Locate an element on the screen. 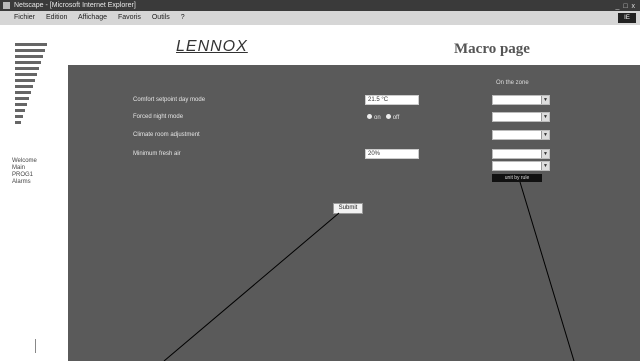 This screenshot has height=361, width=640. page-header: LENNOX Macro page is located at coordinates (354, 45).